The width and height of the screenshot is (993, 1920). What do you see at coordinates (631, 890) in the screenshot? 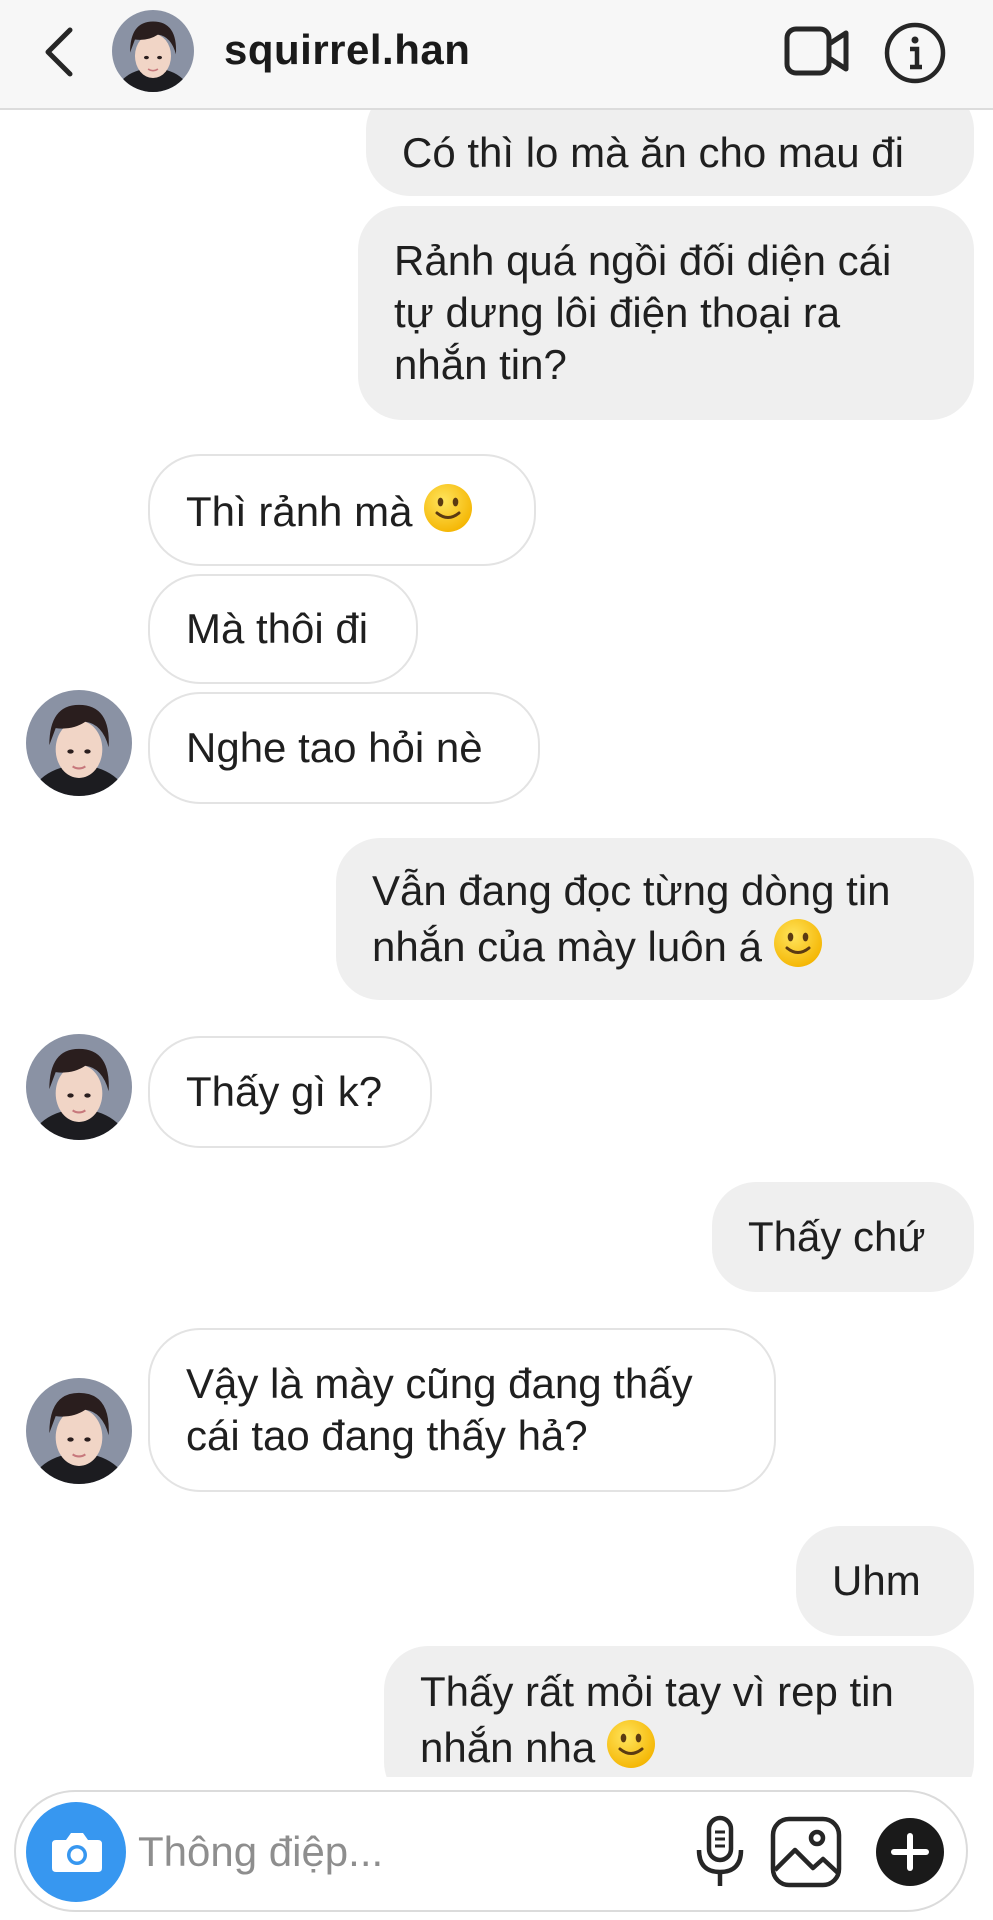
I see `message-text: Vẫn đang đọc từng dòng tin` at bounding box center [631, 890].